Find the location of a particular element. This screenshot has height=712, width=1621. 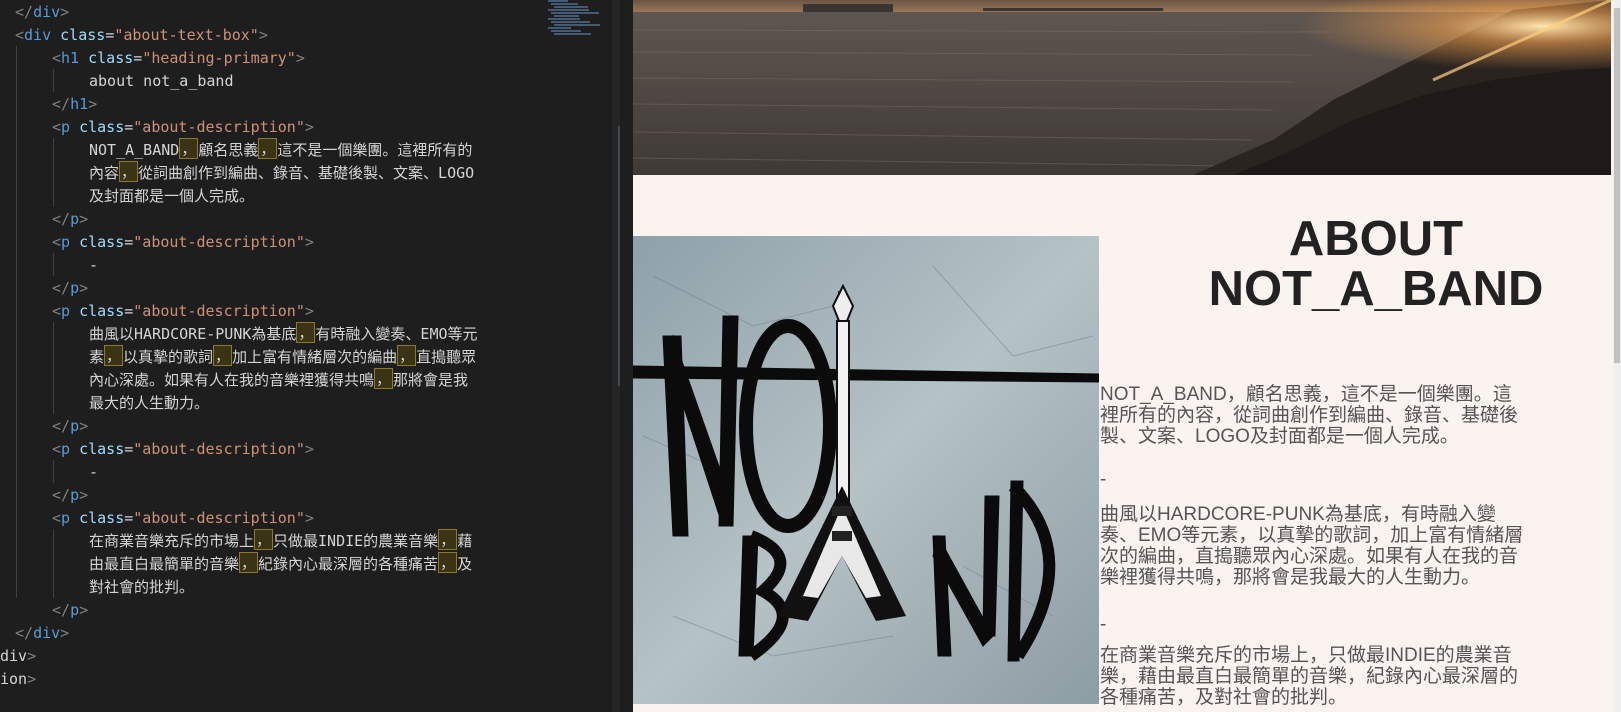

code-line: 由最直白最簡單的音樂，紀錄內心最深層的各種痛苦，及 is located at coordinates (280, 564).